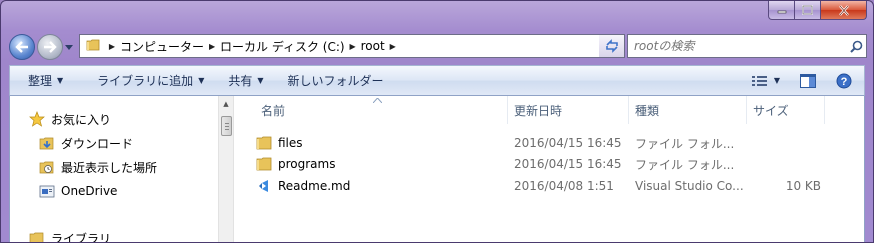 The image size is (874, 243). Describe the element at coordinates (81, 119) in the screenshot. I see `nav-item-label: お気に入り` at that location.